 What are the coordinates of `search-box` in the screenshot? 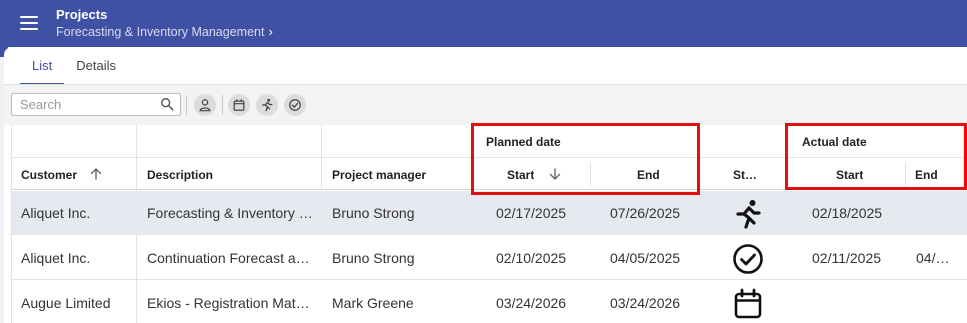 It's located at (96, 104).